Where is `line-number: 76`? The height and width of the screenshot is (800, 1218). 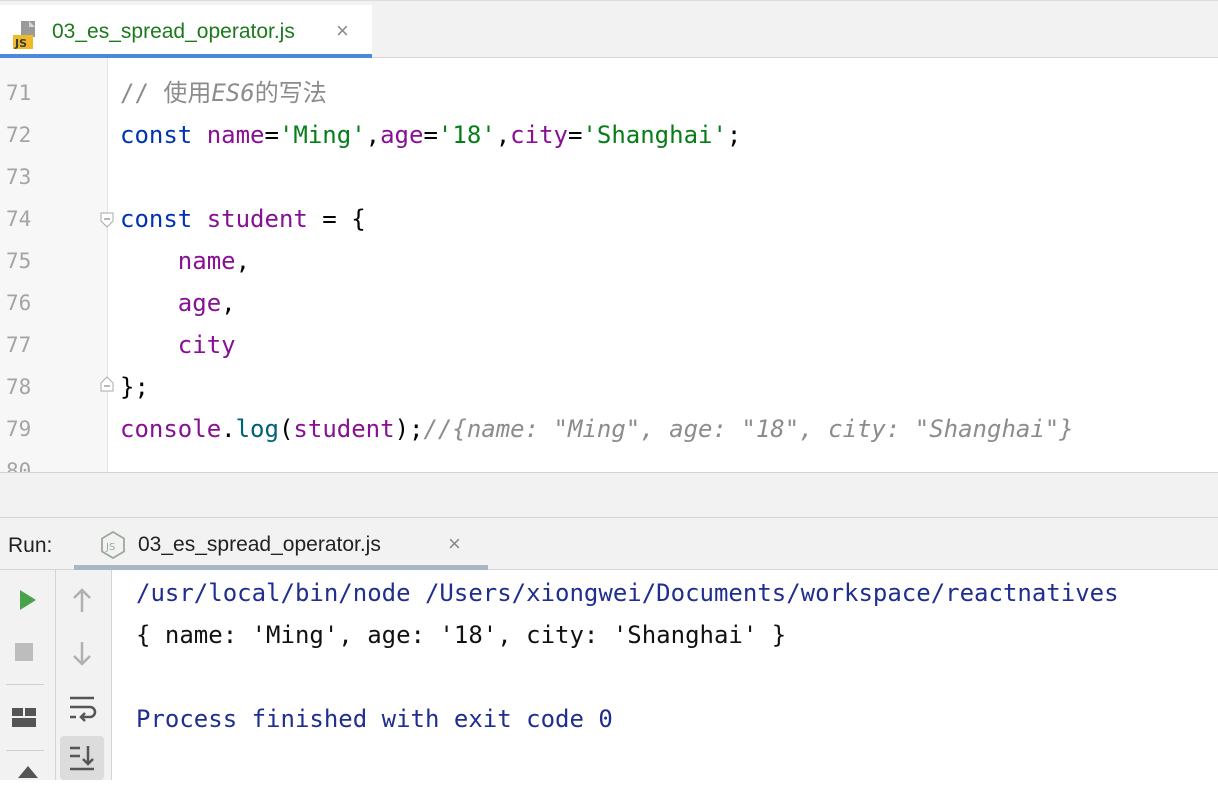 line-number: 76 is located at coordinates (19, 303).